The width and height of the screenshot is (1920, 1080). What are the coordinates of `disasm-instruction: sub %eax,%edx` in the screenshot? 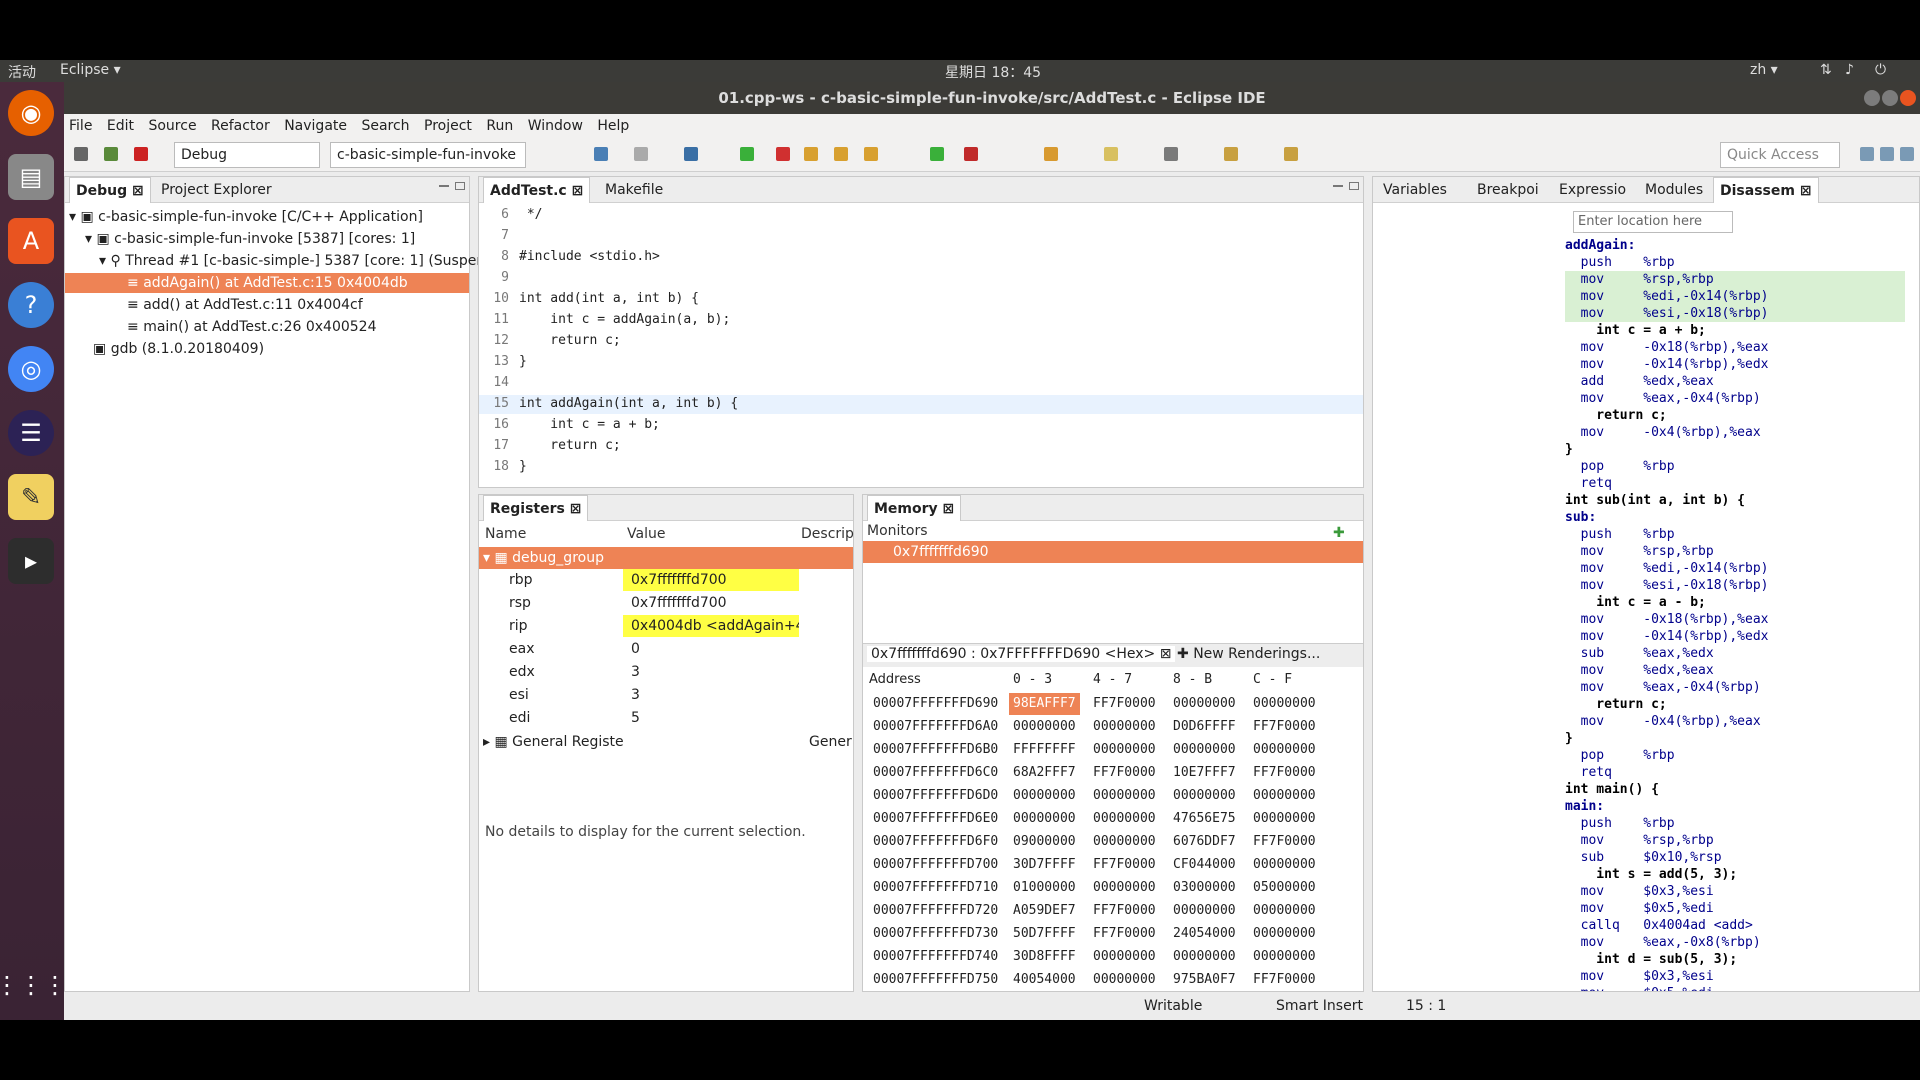 It's located at (1639, 653).